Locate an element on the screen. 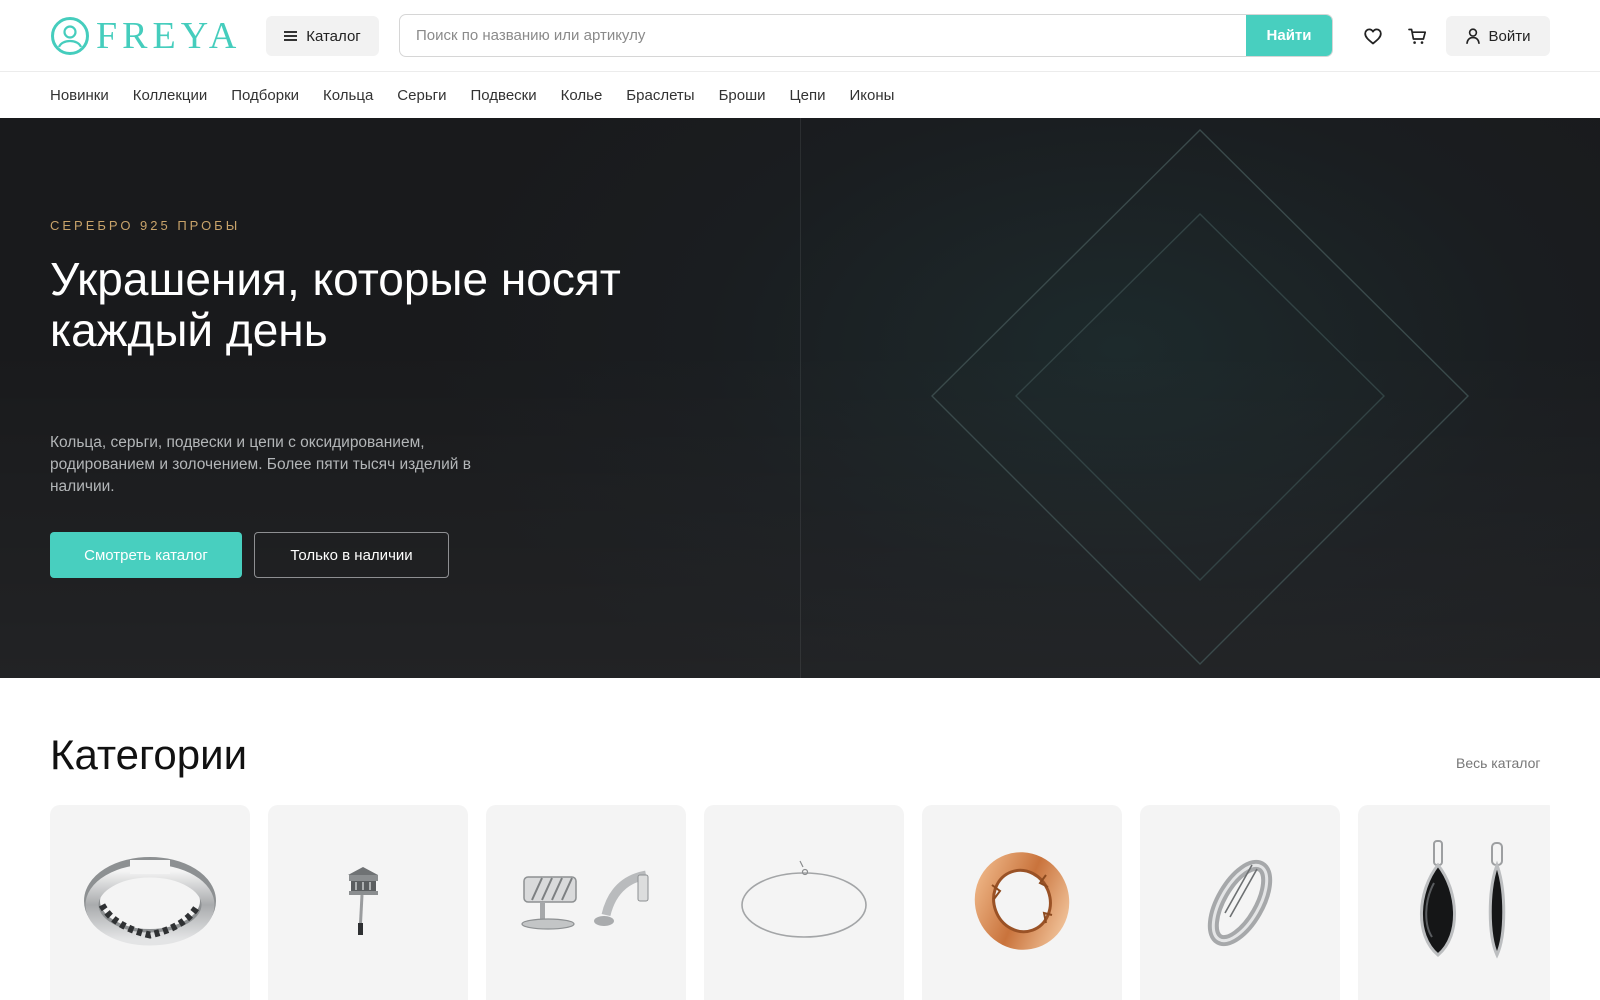  category-card-pendants is located at coordinates (1454, 902).